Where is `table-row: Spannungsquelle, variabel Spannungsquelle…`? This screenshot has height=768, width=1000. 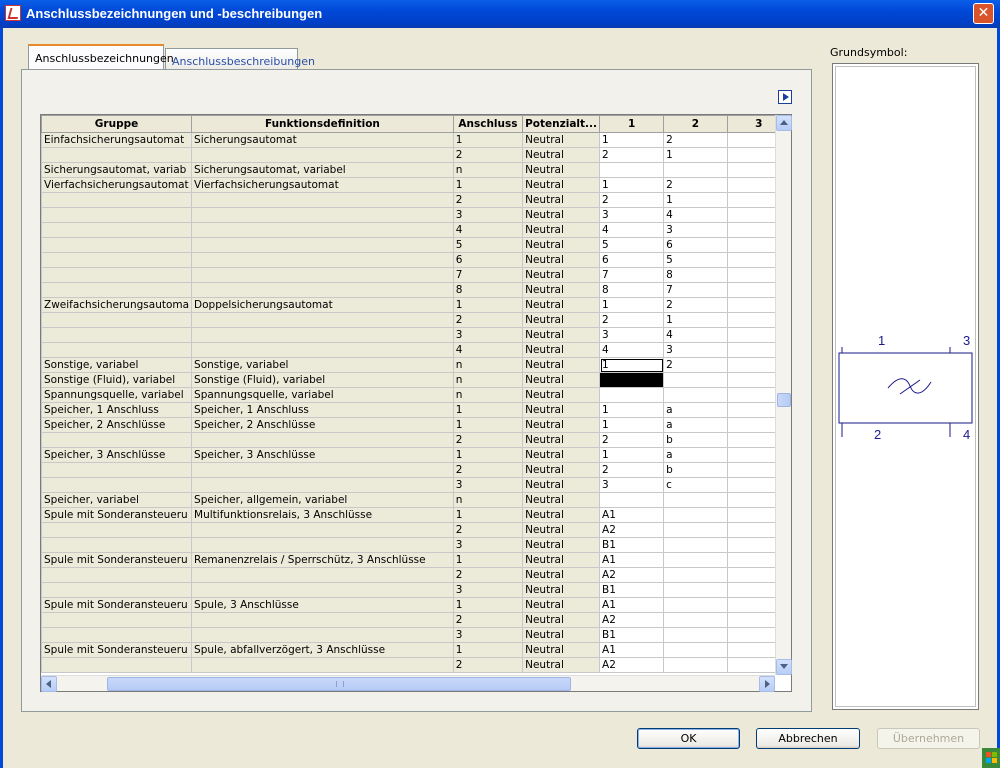
table-row: Spannungsquelle, variabel Spannungsquelle… is located at coordinates (416, 395).